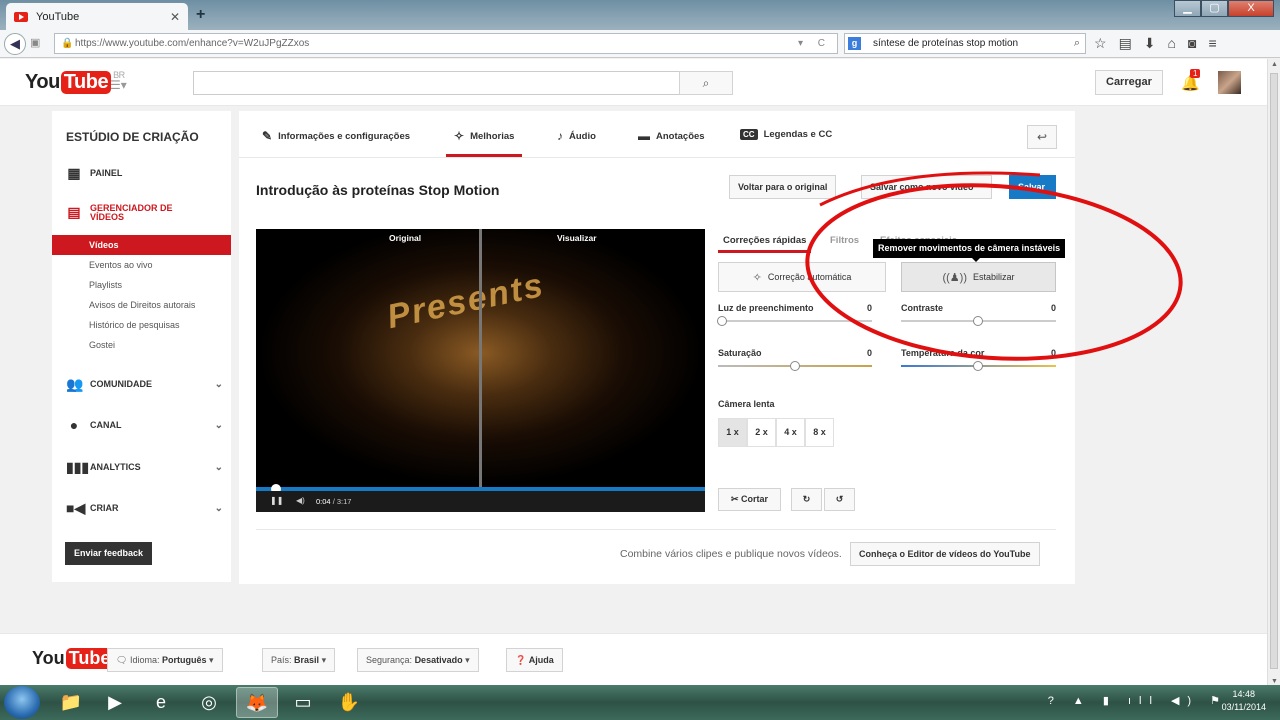 The height and width of the screenshot is (720, 1280). I want to click on country-selector: País: Brasil ▾, so click(299, 660).